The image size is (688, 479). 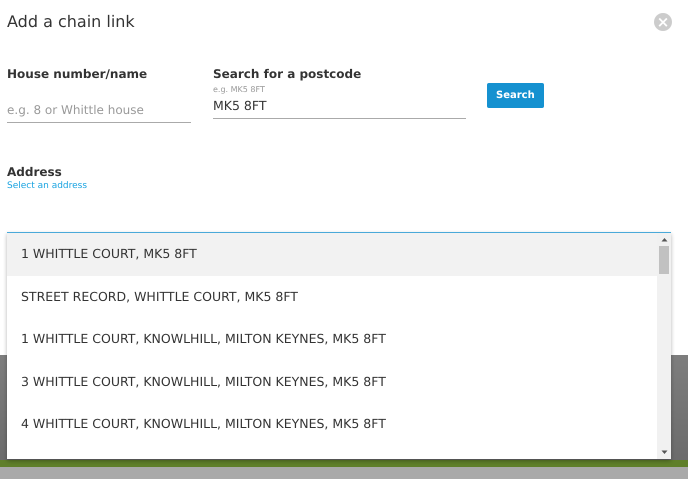 What do you see at coordinates (332, 339) in the screenshot?
I see `address-option: 1 WHITTLE COURT, KNOWLHILL, MILTON KEYNES, MK5 8FT` at bounding box center [332, 339].